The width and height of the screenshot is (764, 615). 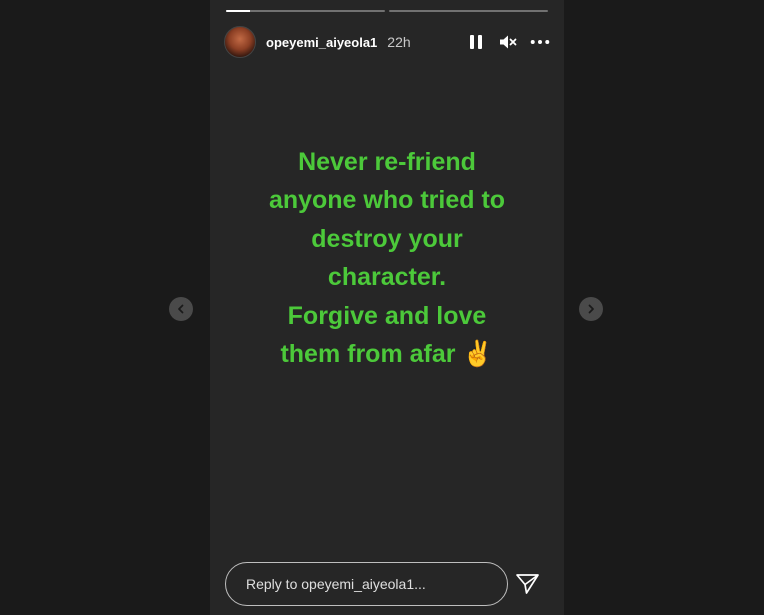 I want to click on chevron-left-icon, so click(x=181, y=309).